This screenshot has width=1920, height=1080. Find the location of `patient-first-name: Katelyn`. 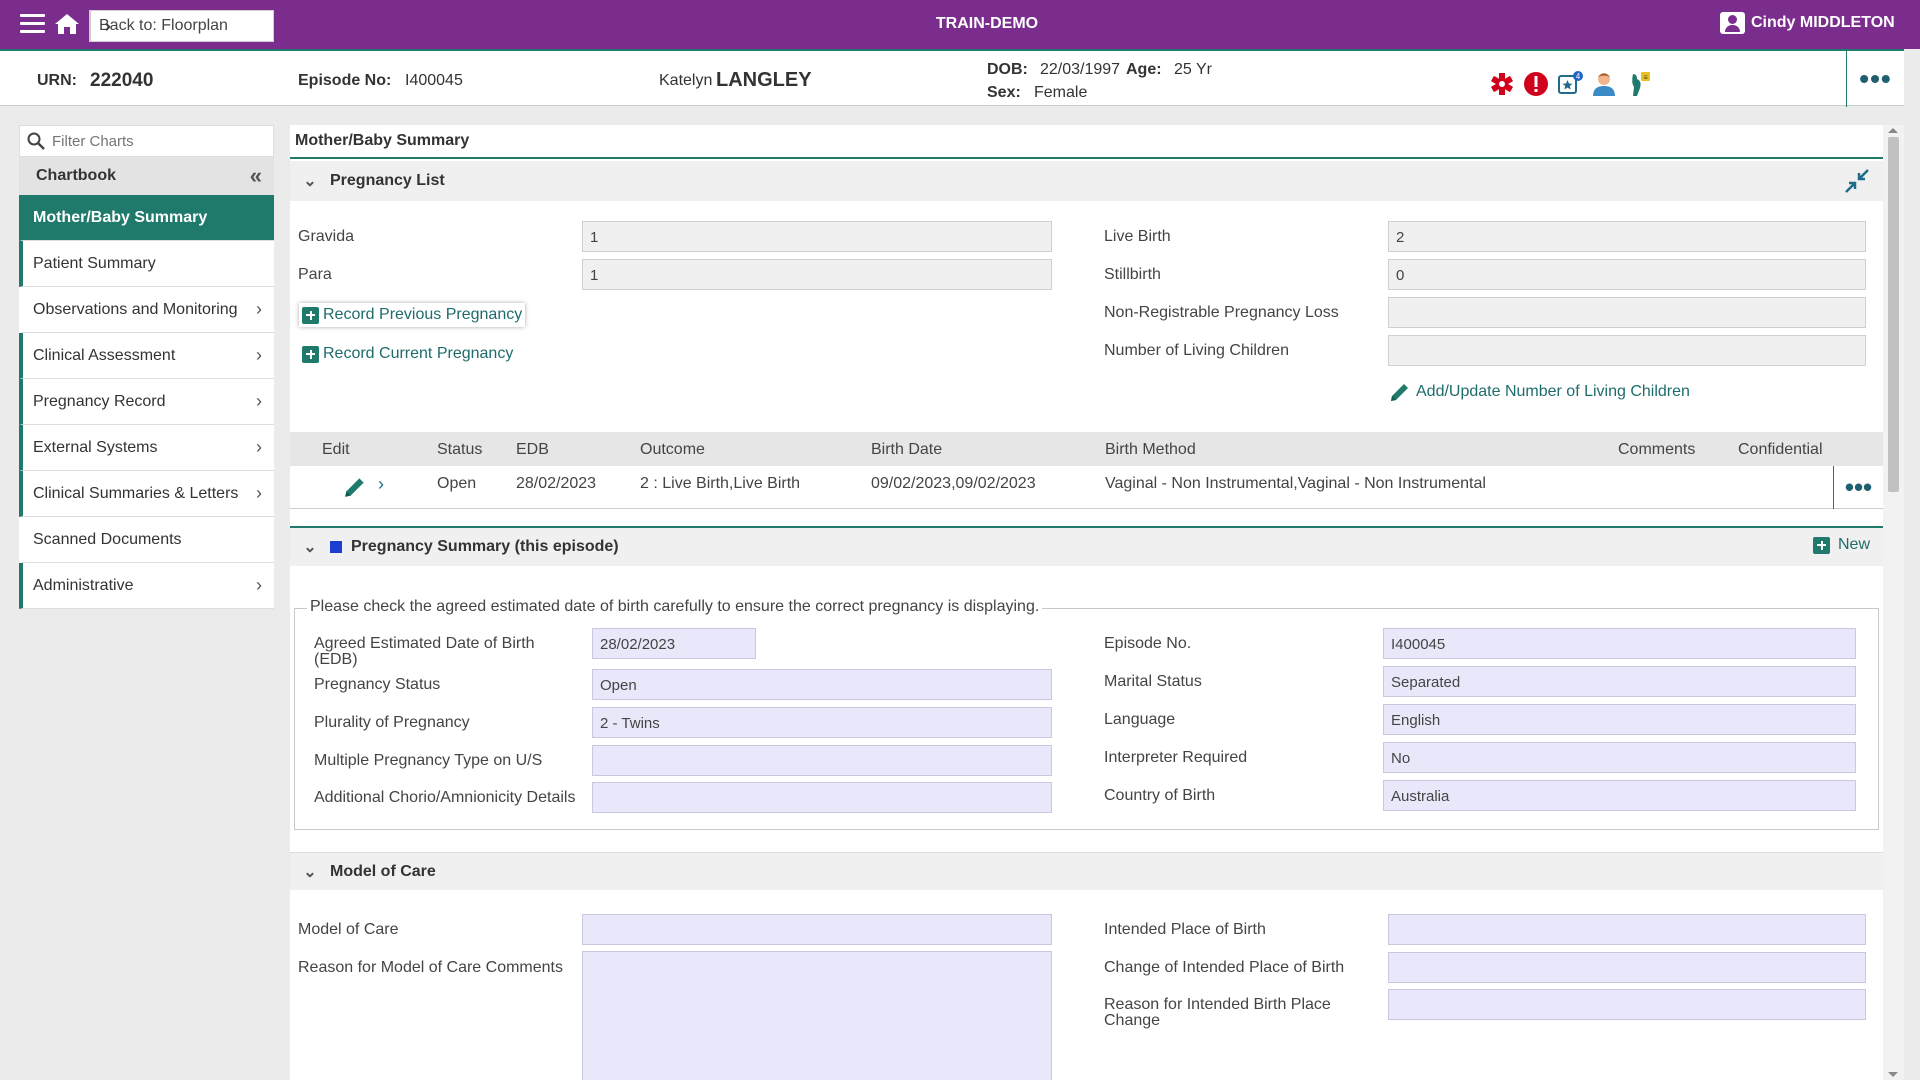

patient-first-name: Katelyn is located at coordinates (686, 80).